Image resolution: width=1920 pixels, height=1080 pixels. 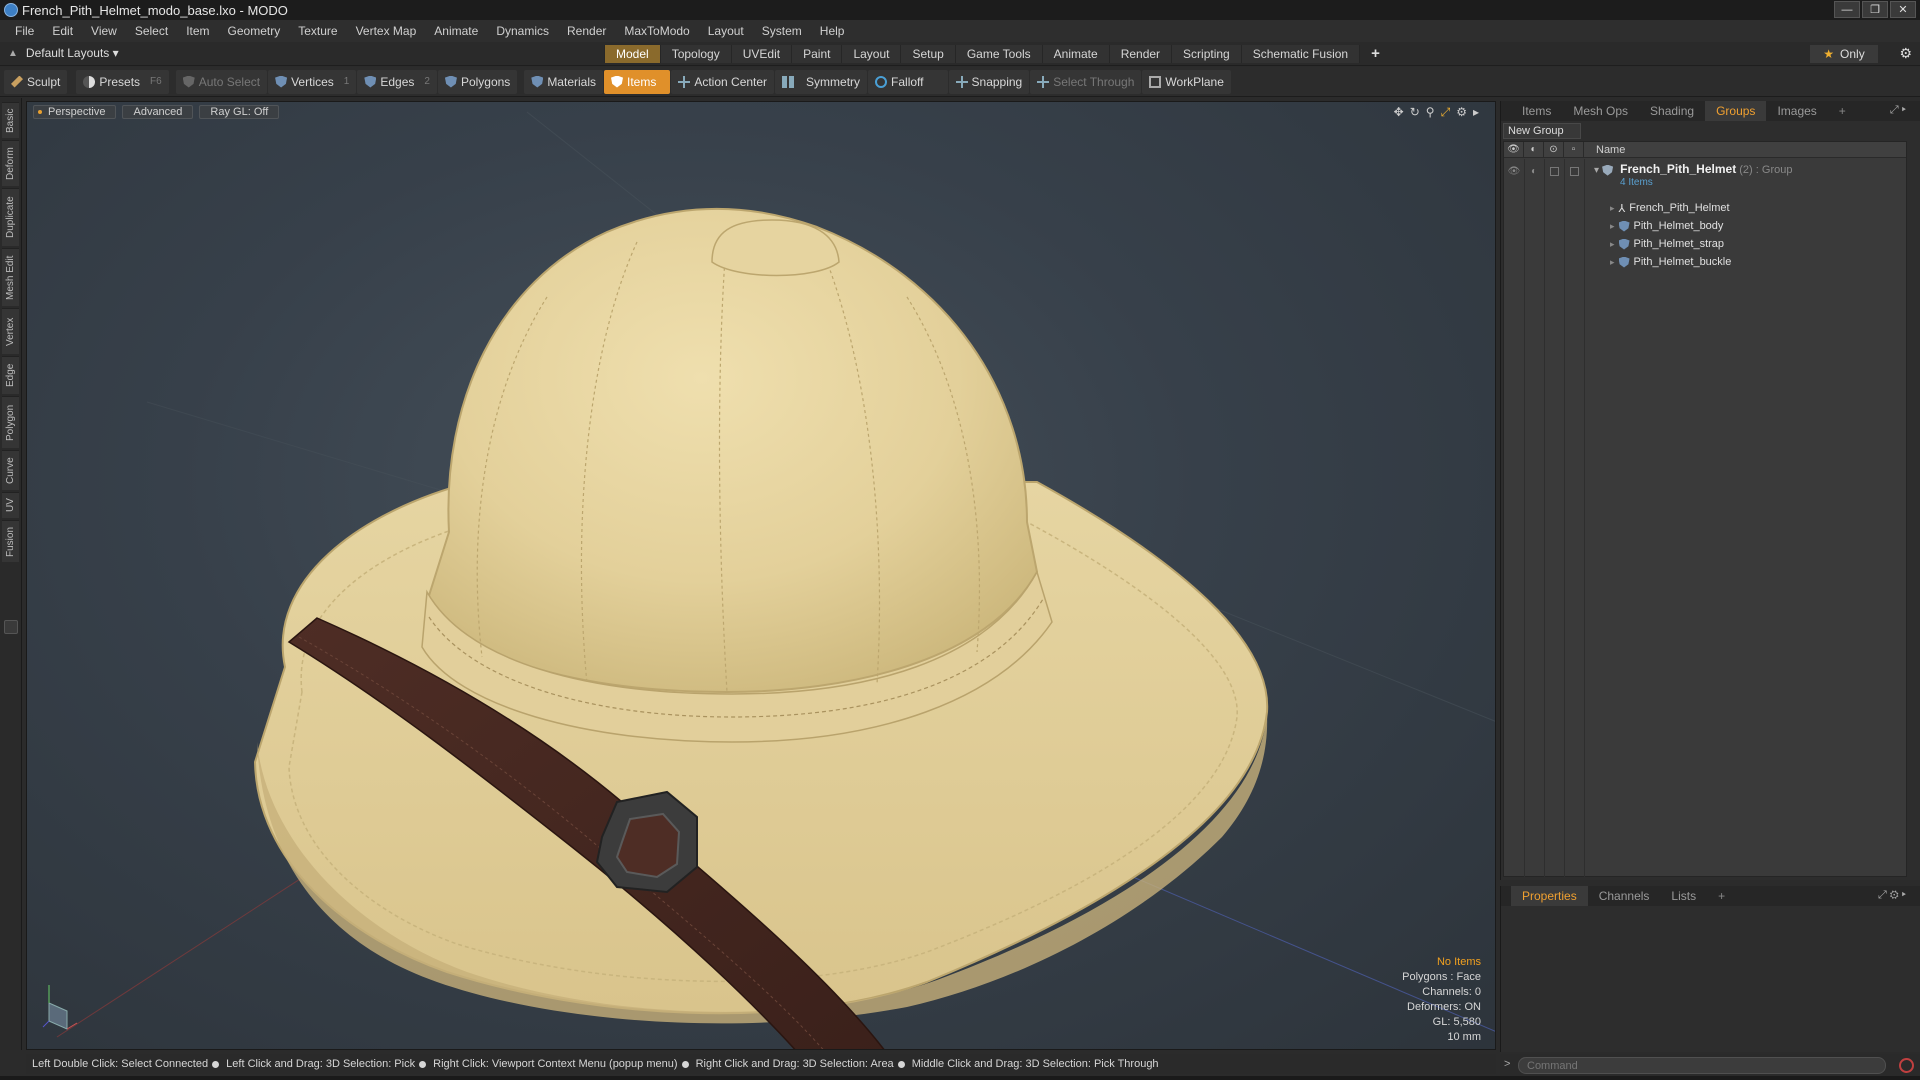 What do you see at coordinates (1905, 53) in the screenshot?
I see `gear-icon: ⚙` at bounding box center [1905, 53].